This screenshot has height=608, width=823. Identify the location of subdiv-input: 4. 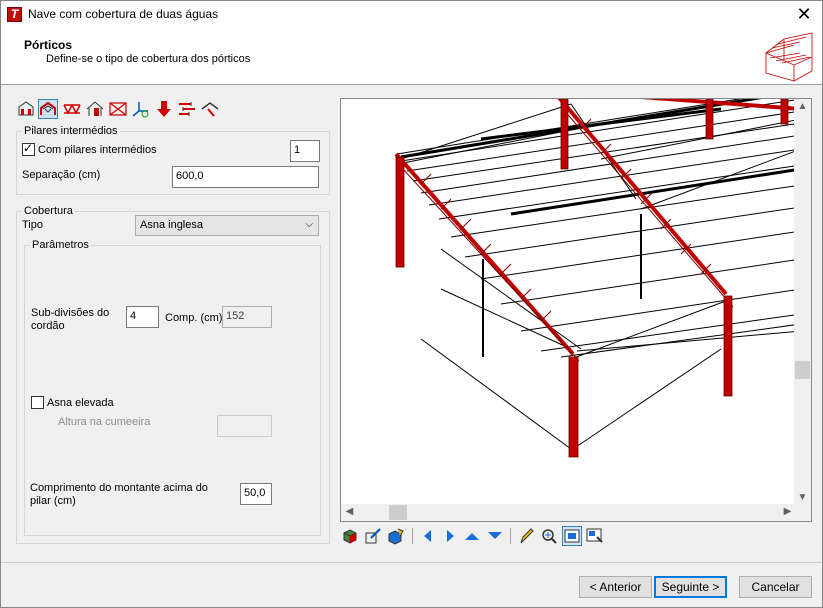
(142, 317).